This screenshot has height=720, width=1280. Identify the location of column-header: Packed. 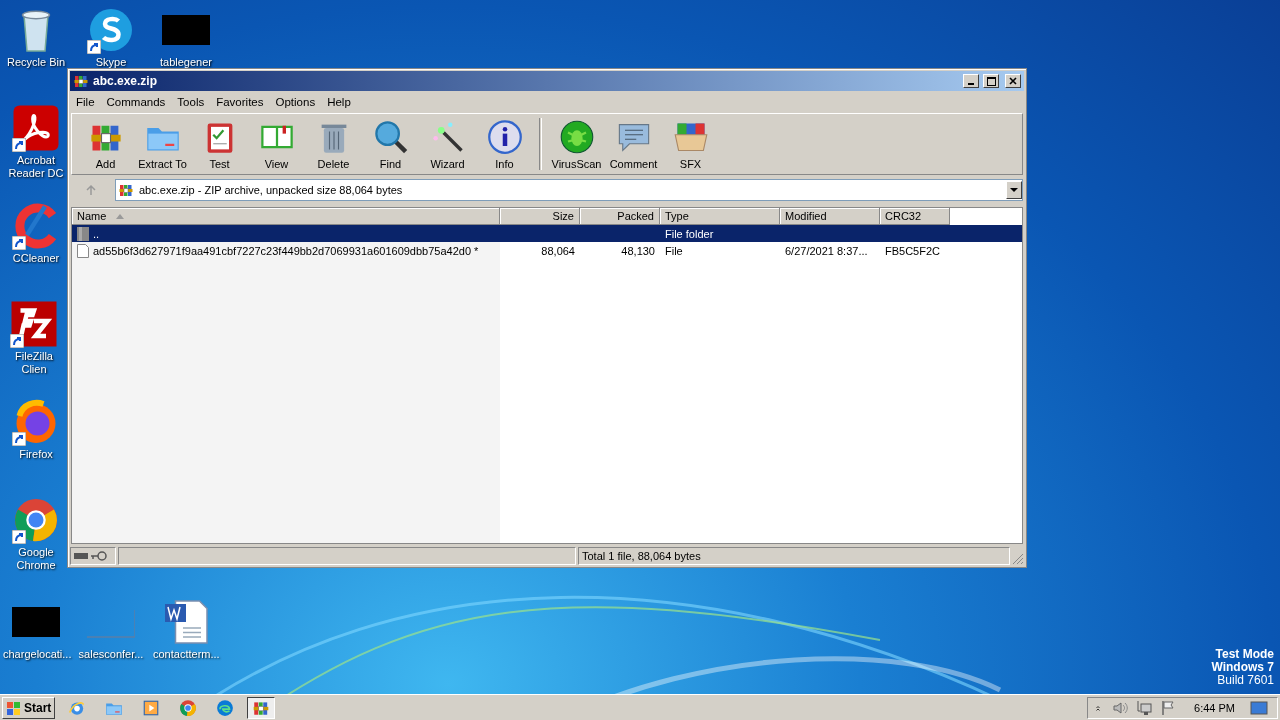
(620, 216).